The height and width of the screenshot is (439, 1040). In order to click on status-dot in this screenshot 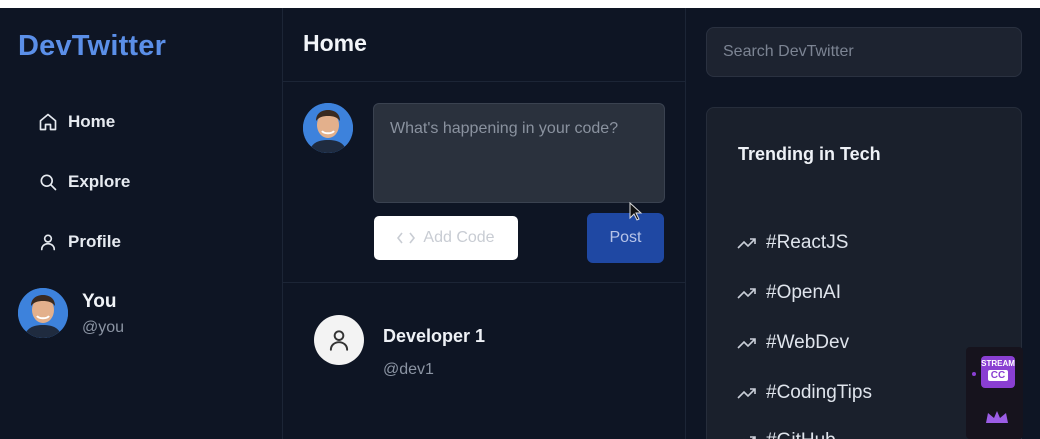, I will do `click(974, 374)`.